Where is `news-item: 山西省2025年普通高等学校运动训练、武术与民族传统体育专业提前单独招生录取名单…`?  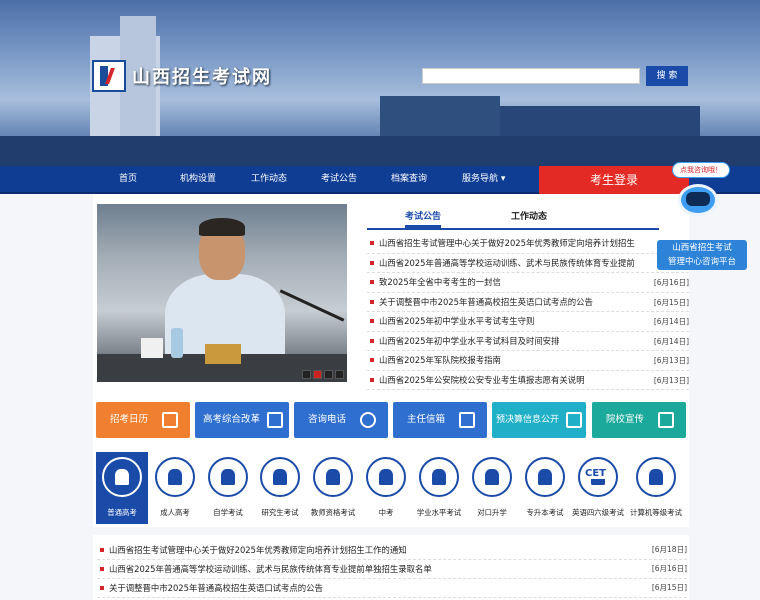
news-item: 山西省2025年普通高等学校运动训练、武术与民族传统体育专业提前单独招生录取名单… is located at coordinates (392, 569).